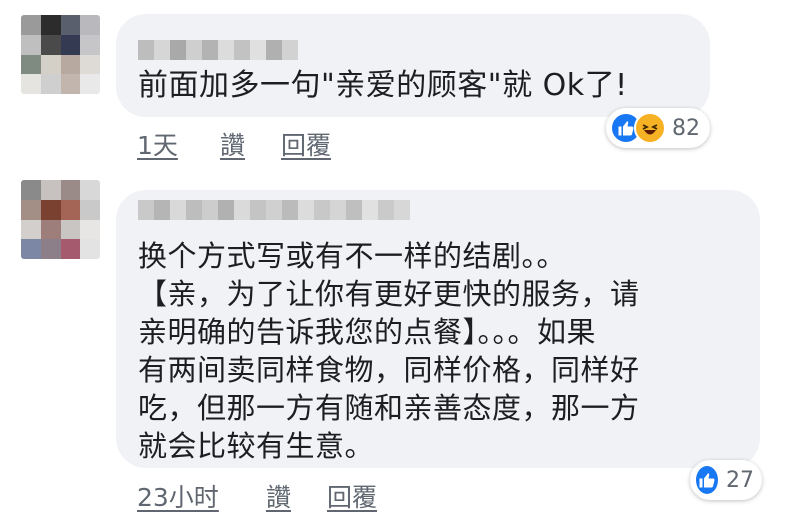 The width and height of the screenshot is (800, 523). Describe the element at coordinates (389, 294) in the screenshot. I see `comment-line: 【亲，为了让你有更好更快的服务，请` at that location.